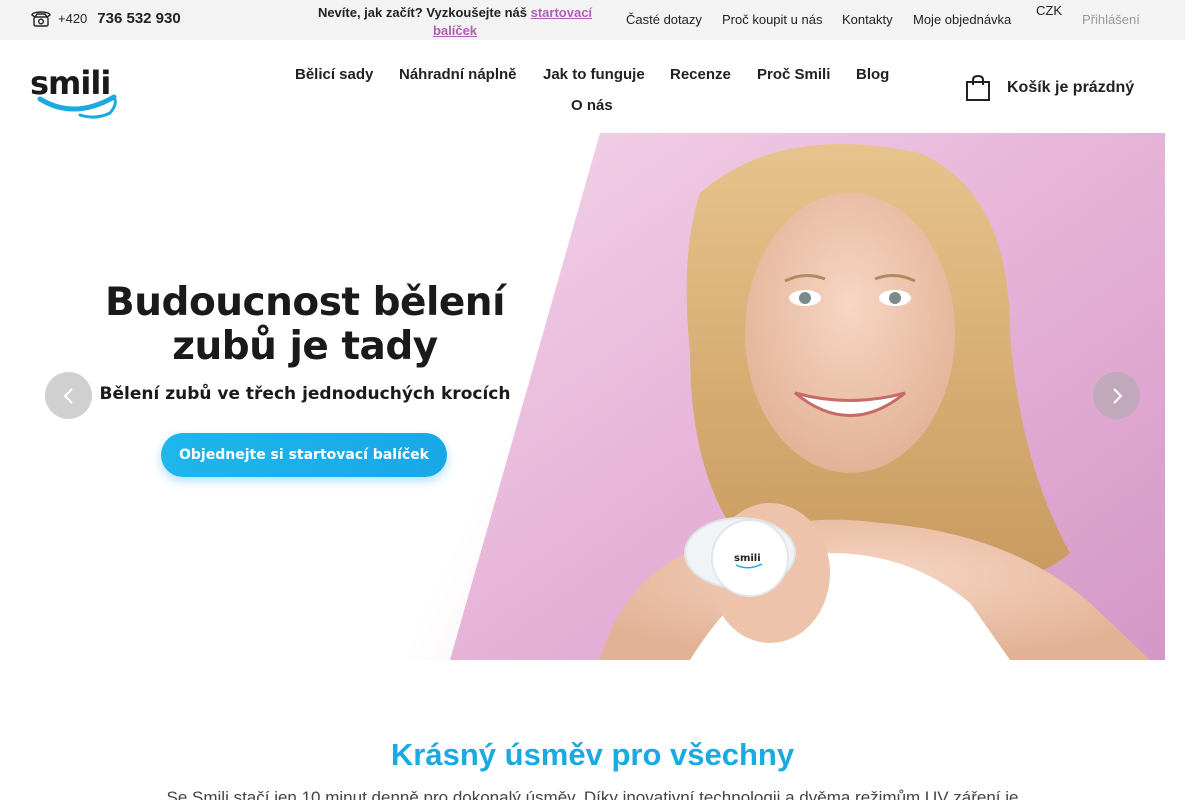  I want to click on hero-title: Budoucnost bělení zubů je tady, so click(305, 325).